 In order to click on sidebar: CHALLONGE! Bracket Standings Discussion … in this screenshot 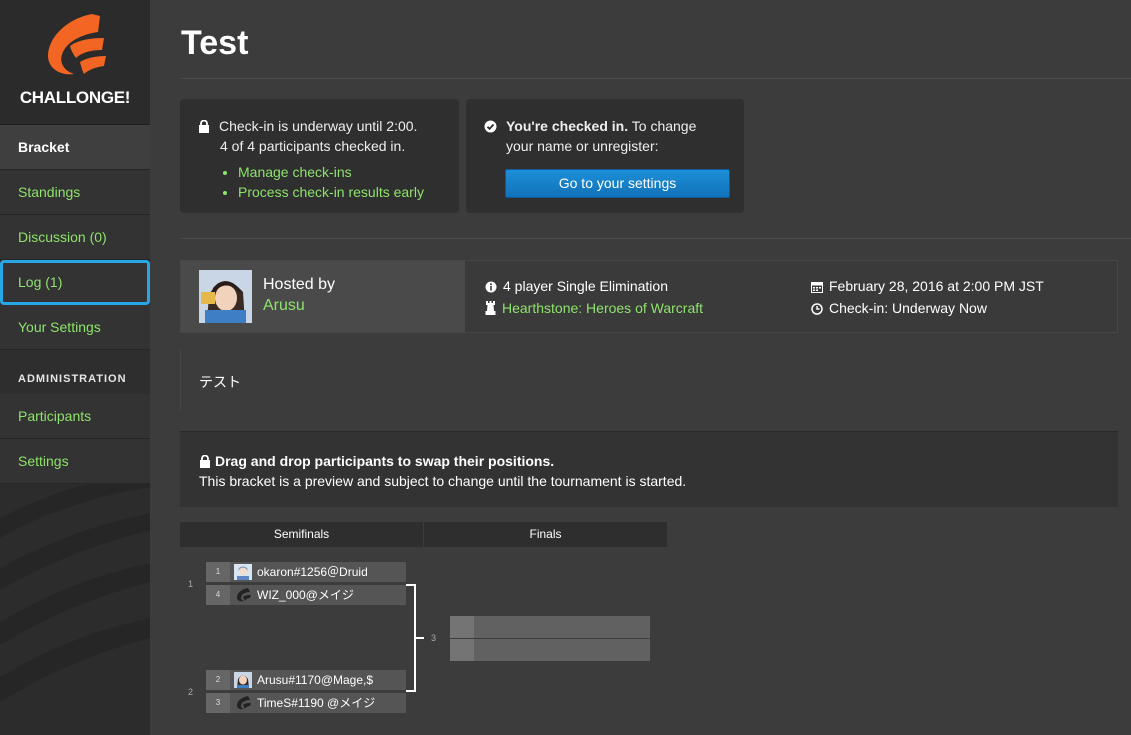, I will do `click(75, 367)`.